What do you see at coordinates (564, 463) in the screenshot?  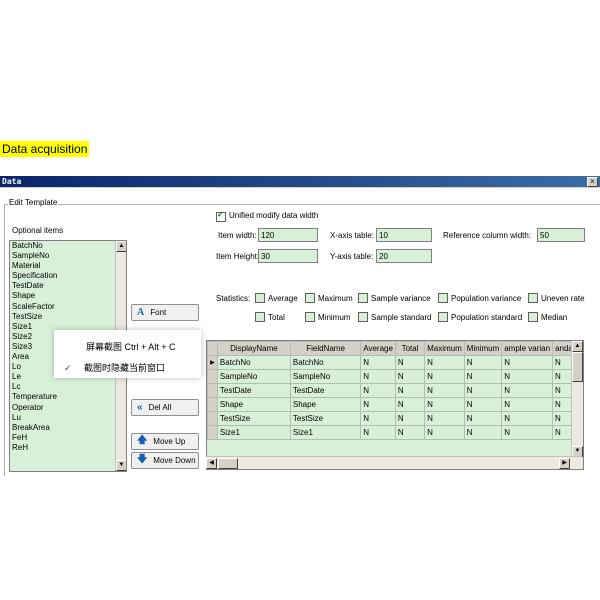 I see `grid-scroll-right-icon: ▶` at bounding box center [564, 463].